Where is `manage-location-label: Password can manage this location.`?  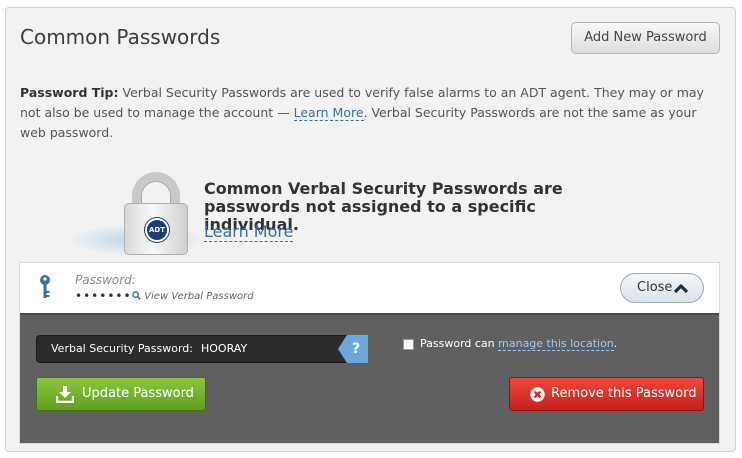 manage-location-label: Password can manage this location. is located at coordinates (519, 344).